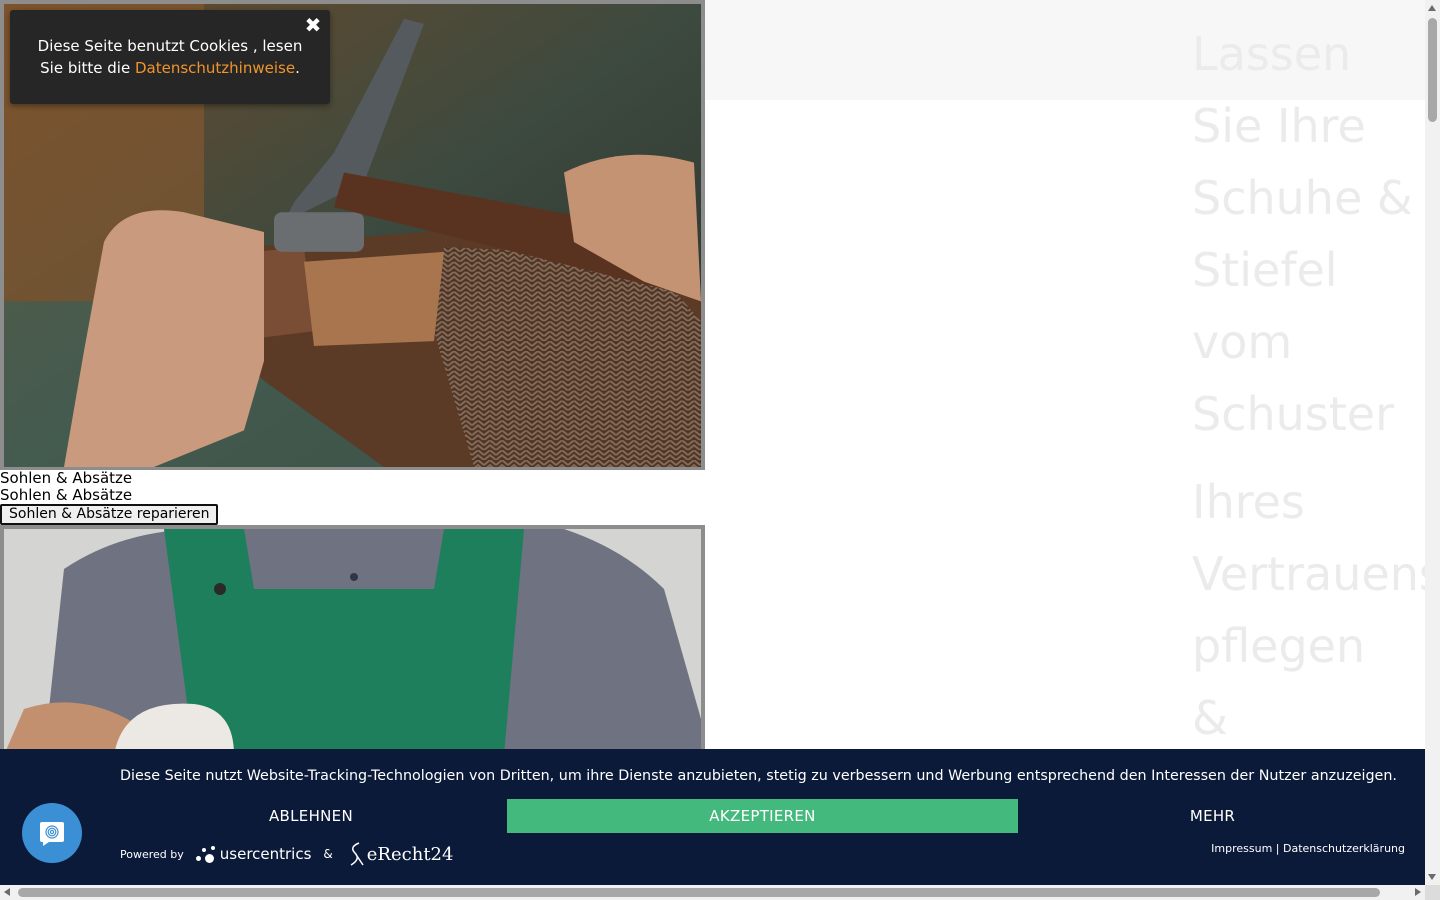 The height and width of the screenshot is (900, 1440). I want to click on close-icon: ✖, so click(313, 25).